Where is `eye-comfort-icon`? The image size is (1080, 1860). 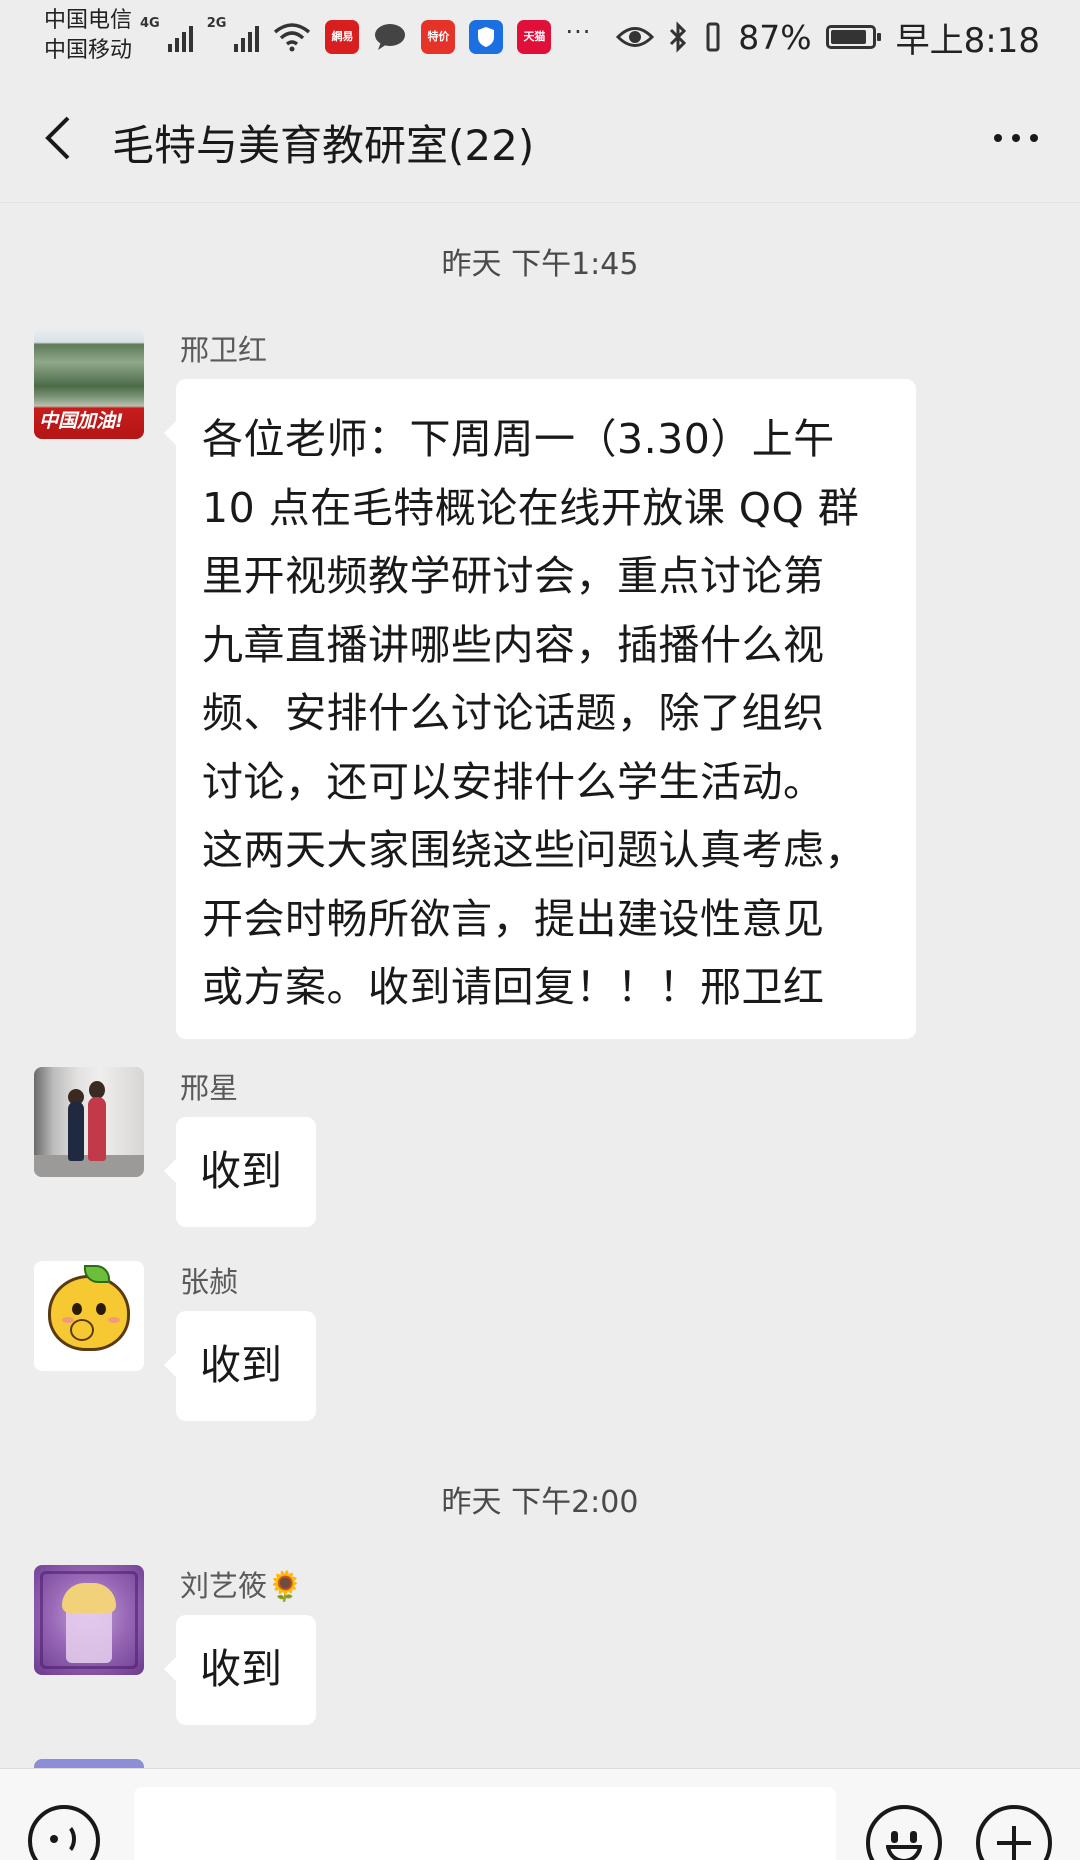
eye-comfort-icon is located at coordinates (635, 37).